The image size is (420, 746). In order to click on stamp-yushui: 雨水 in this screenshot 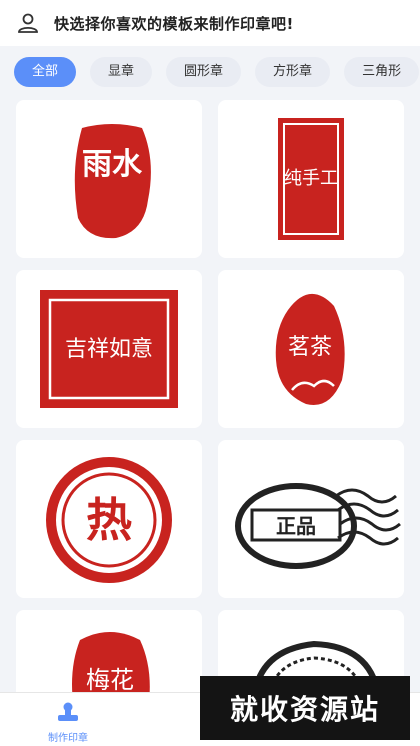, I will do `click(112, 181)`.